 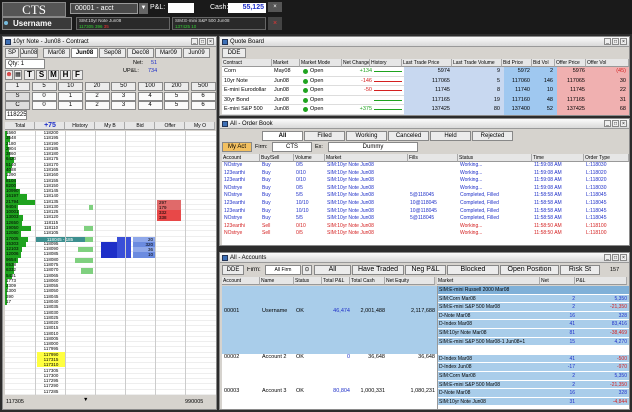 What do you see at coordinates (309, 158) in the screenshot?
I see `order-column-header: Volume` at bounding box center [309, 158].